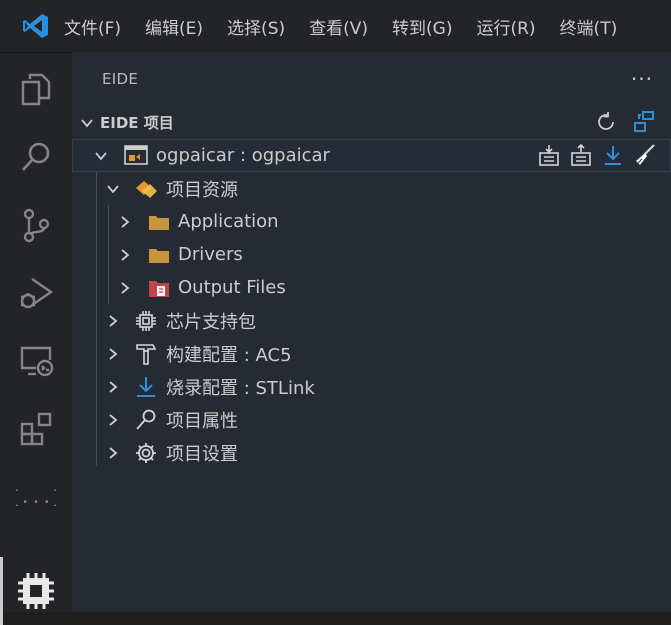  Describe the element at coordinates (146, 189) in the screenshot. I see `resources-icon` at that location.